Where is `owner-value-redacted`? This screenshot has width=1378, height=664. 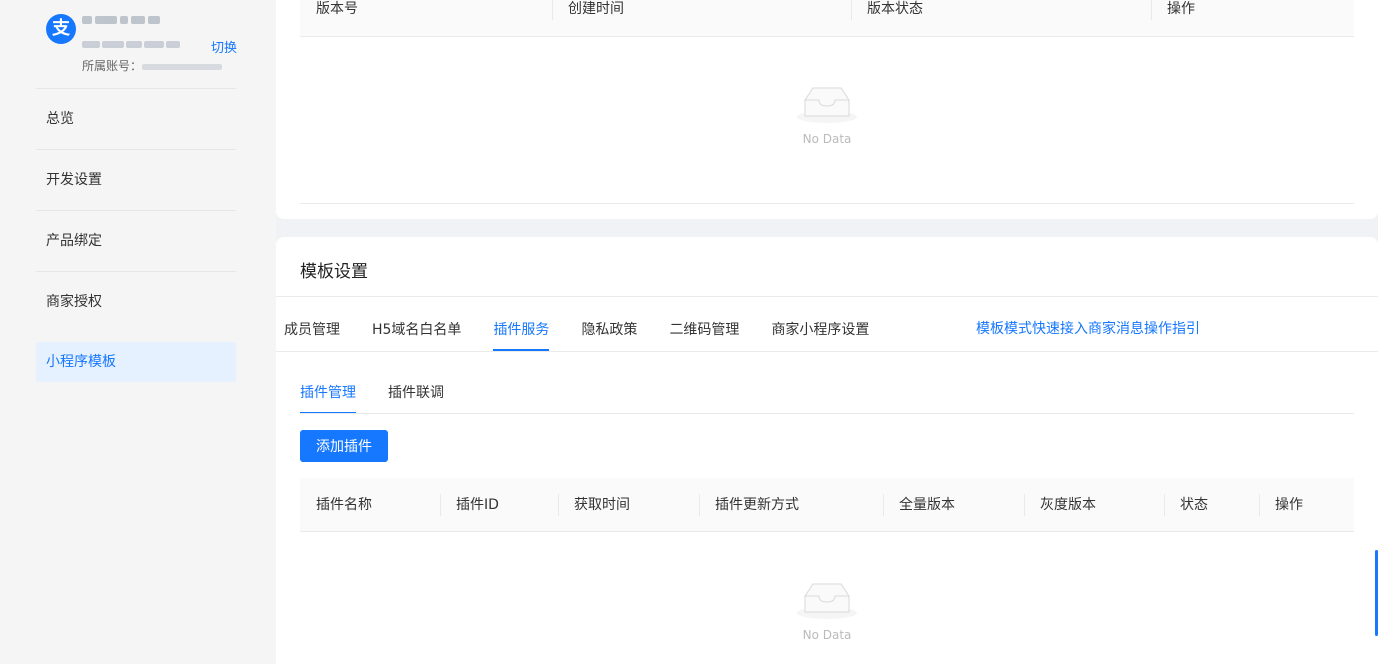
owner-value-redacted is located at coordinates (182, 66).